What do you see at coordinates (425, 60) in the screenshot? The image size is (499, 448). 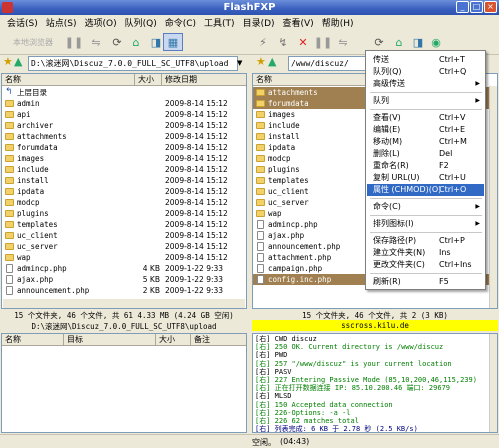 I see `context-menu-item: 传送 Ctrl+T` at bounding box center [425, 60].